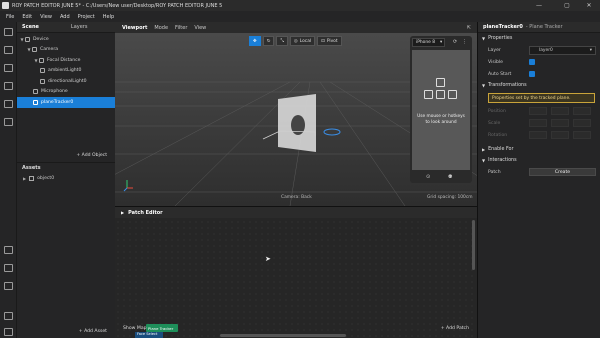 The height and width of the screenshot is (338, 600). I want to click on camera-icon, so click(34, 50).